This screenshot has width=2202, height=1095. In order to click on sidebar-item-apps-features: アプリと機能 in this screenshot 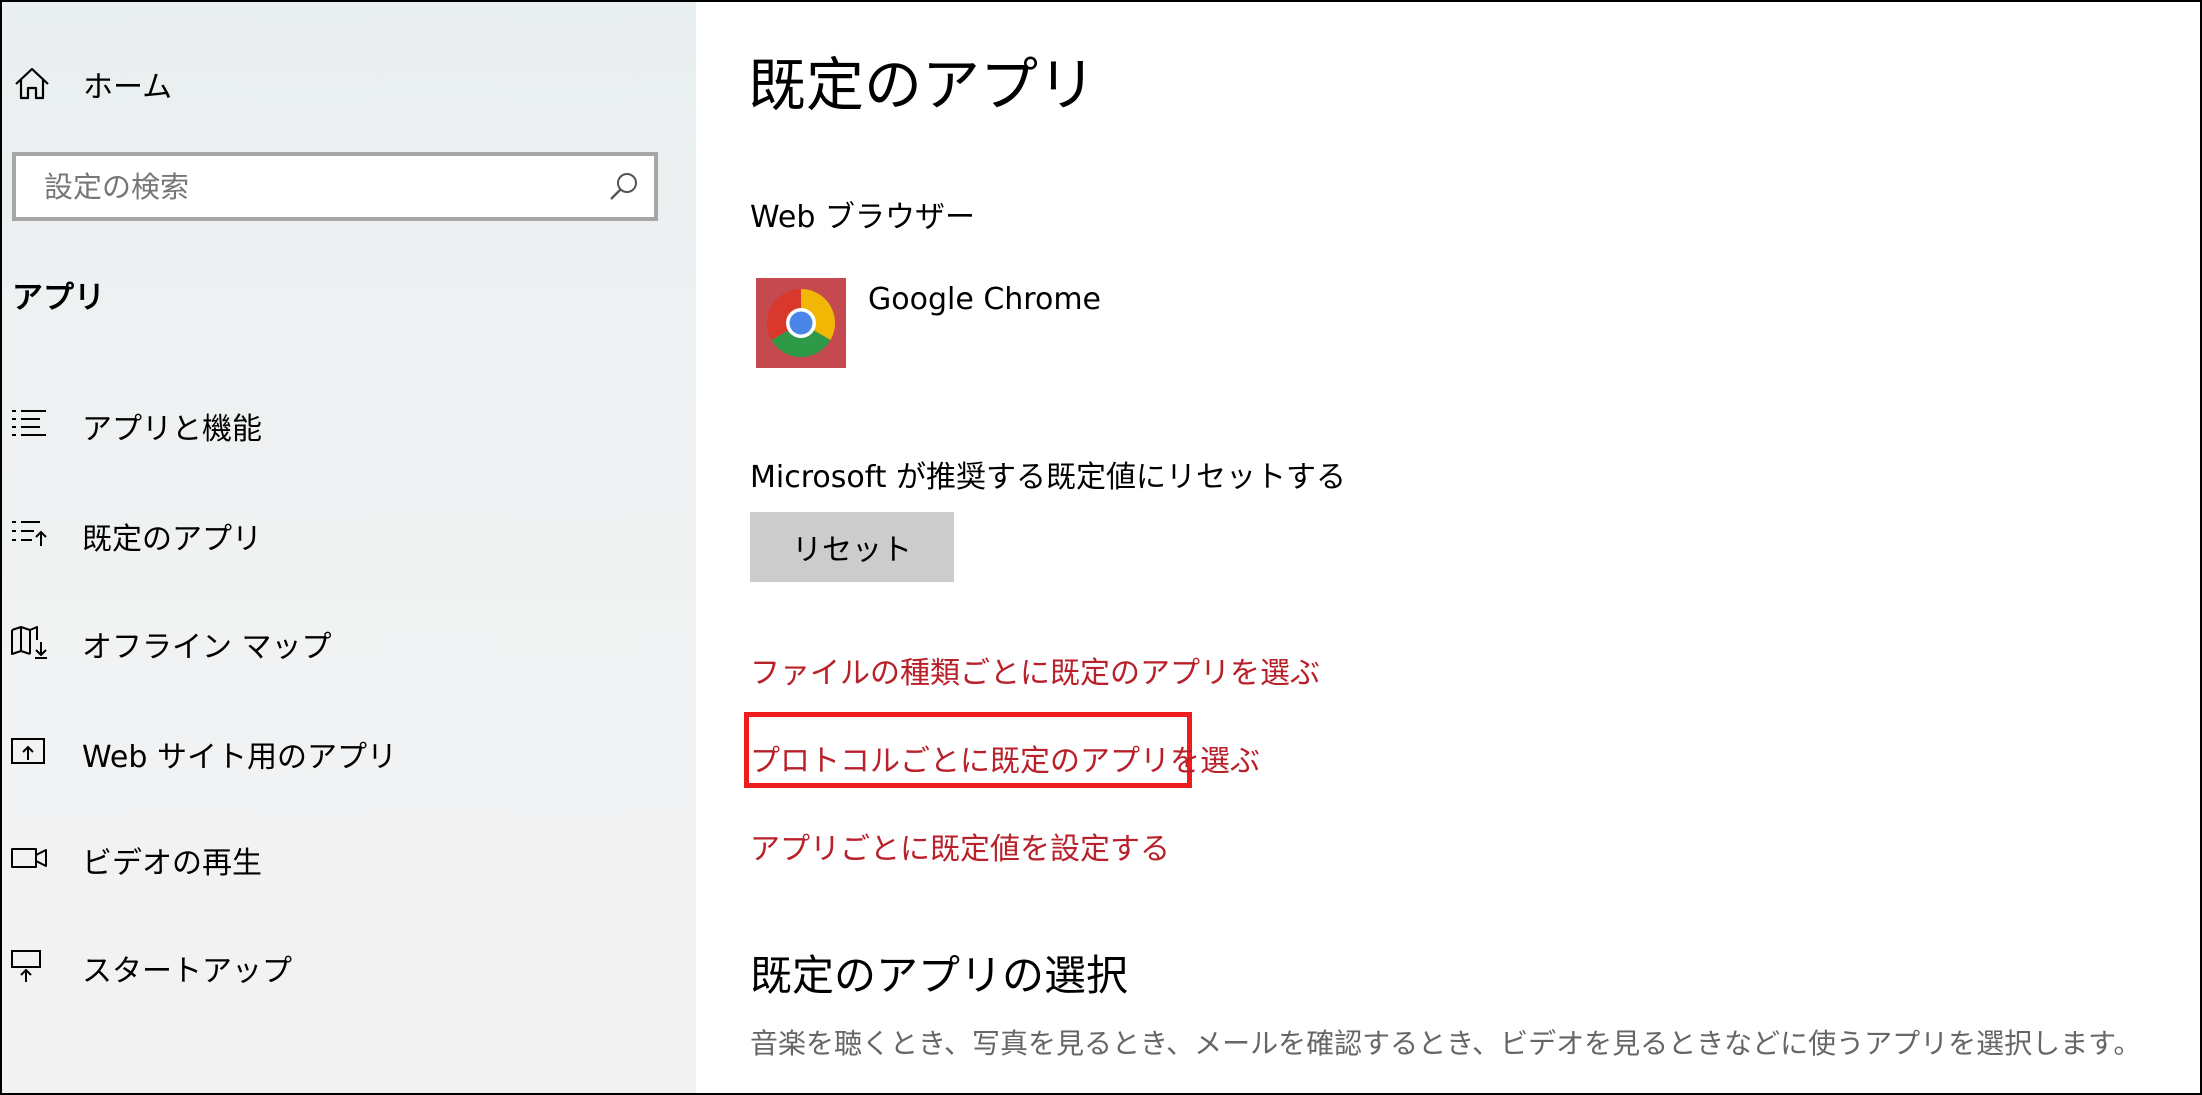, I will do `click(350, 424)`.